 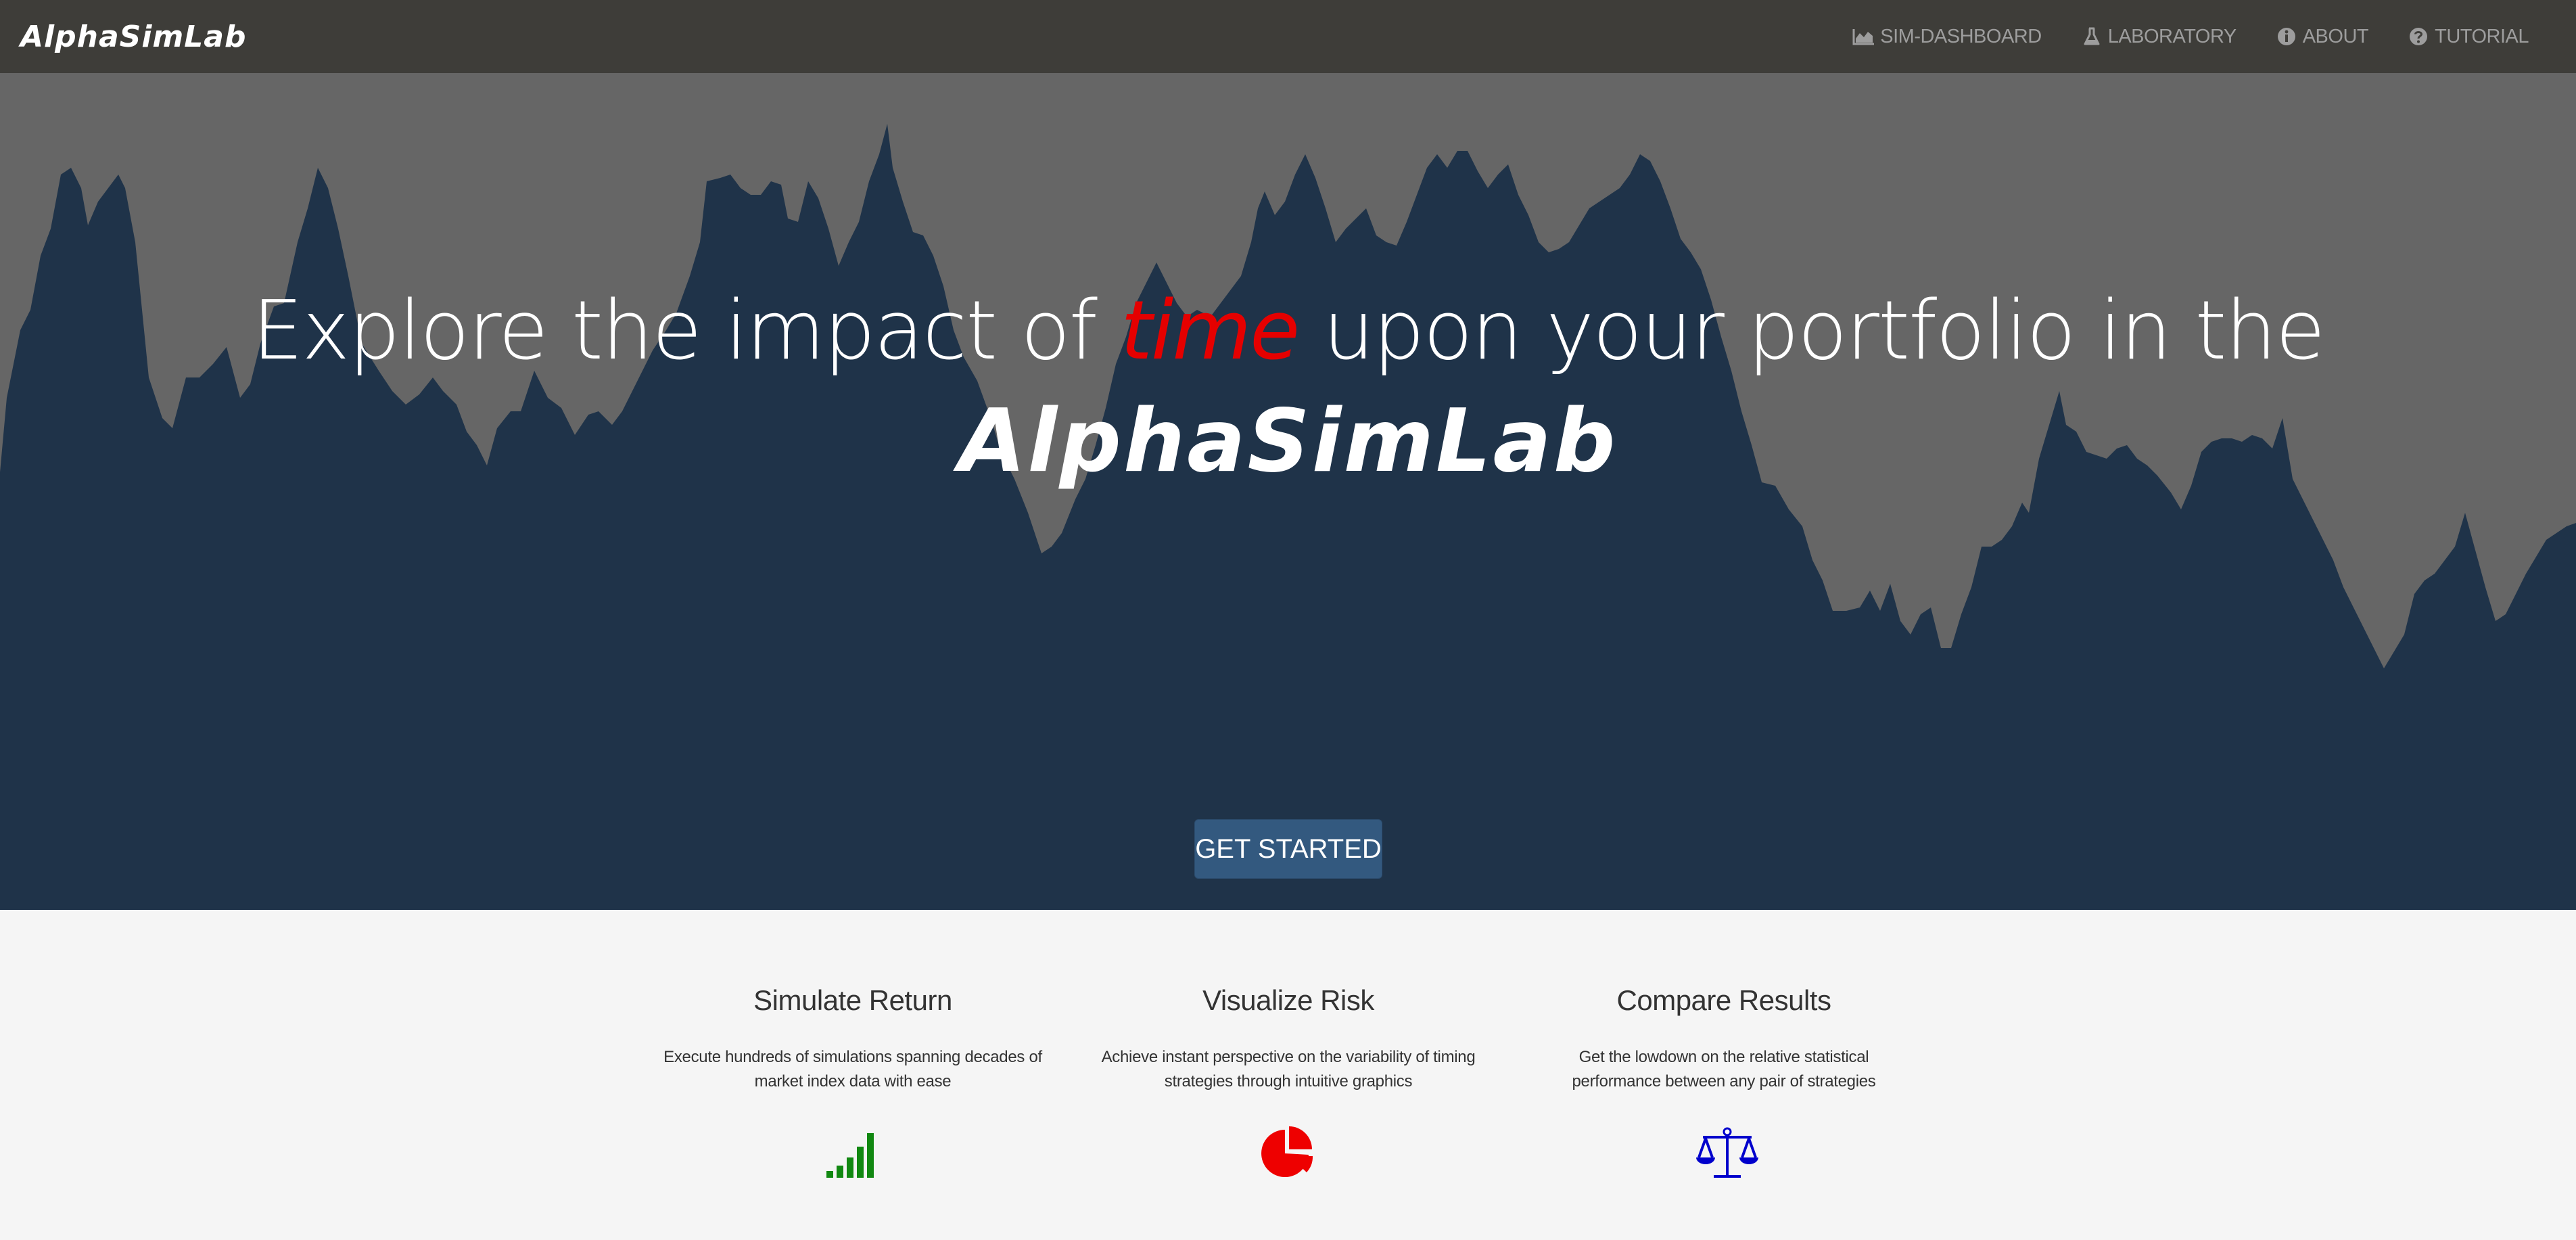 I want to click on nav-sim-dashboard-label: SIM-DASHBOARD, so click(x=1961, y=36).